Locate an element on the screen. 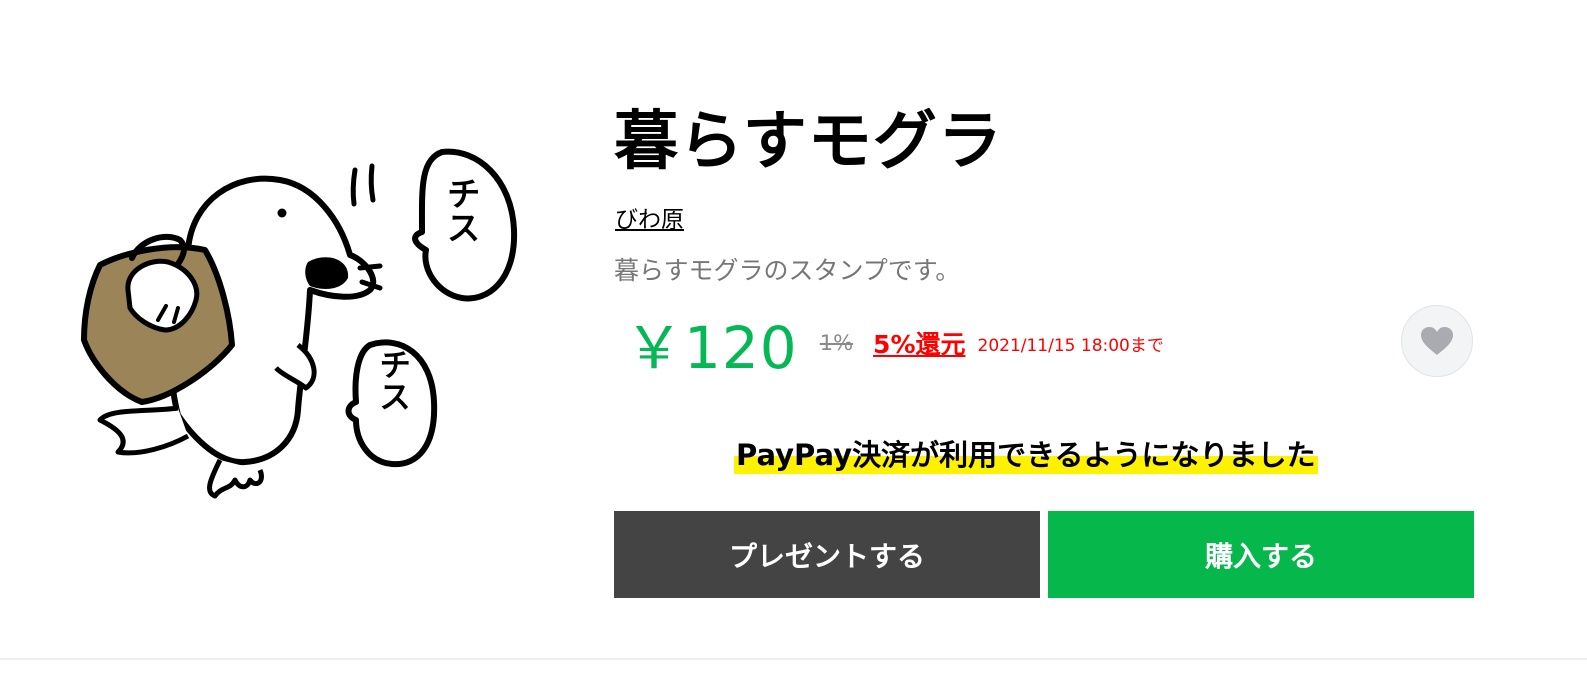  product-description: 暮らすモグラのスタンプです。 is located at coordinates (787, 270).